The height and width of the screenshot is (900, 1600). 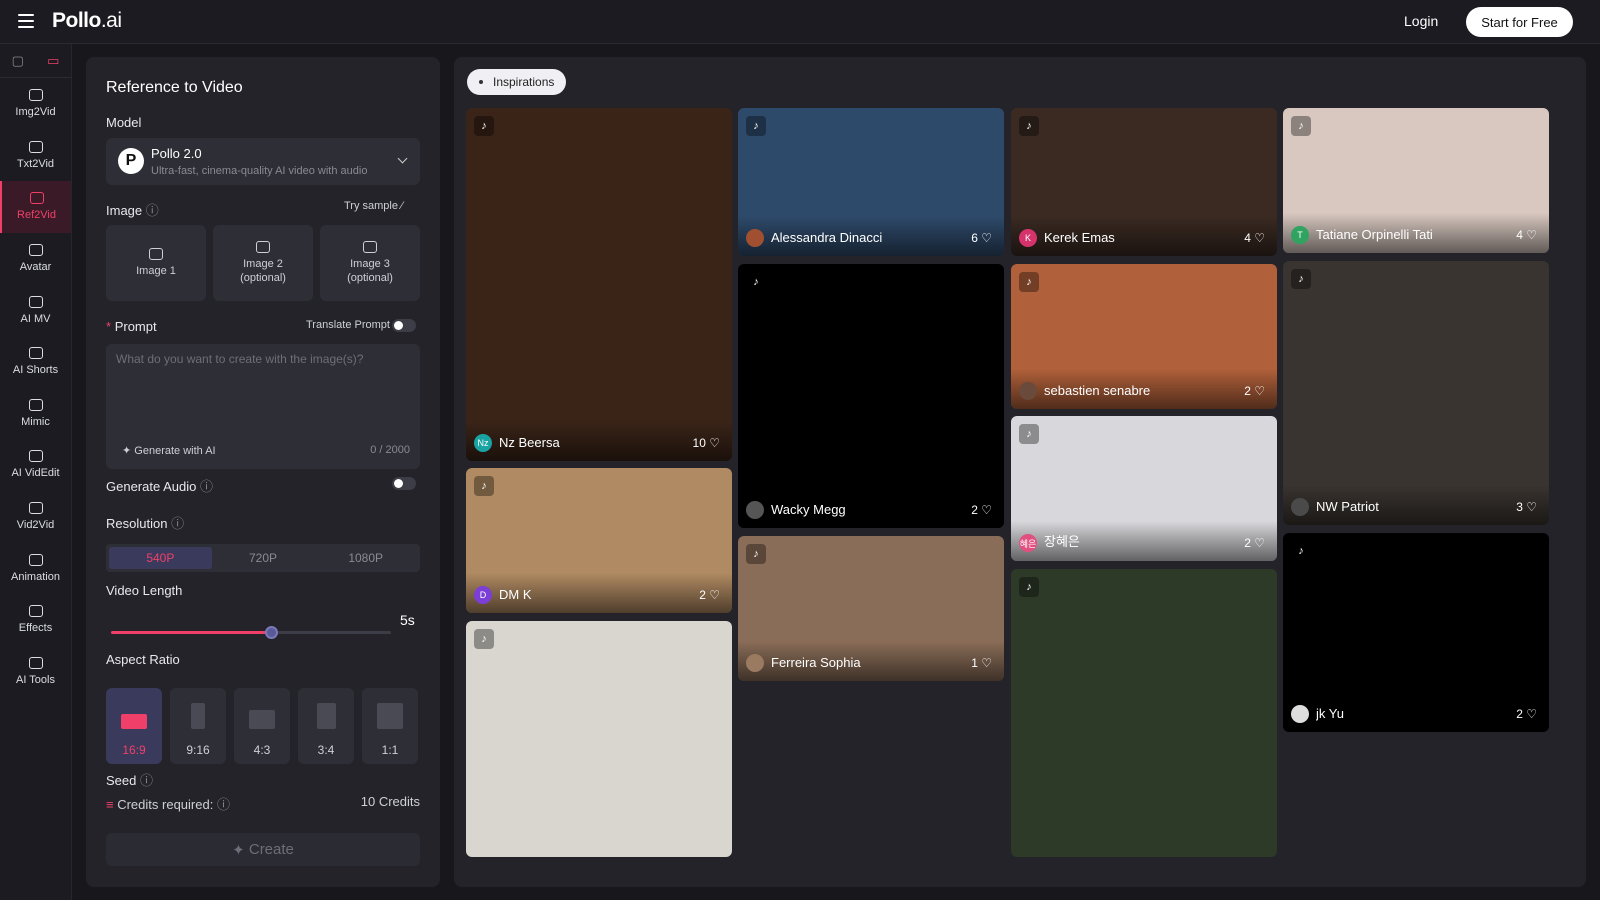 What do you see at coordinates (35, 310) in the screenshot?
I see `rail-item-ai-mv: AI MV` at bounding box center [35, 310].